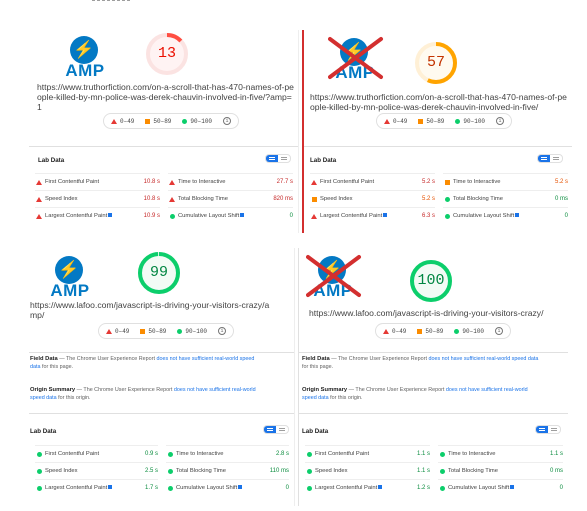 The image size is (587, 511). Describe the element at coordinates (230, 198) in the screenshot. I see `metric-row: Total Blocking Time 820 ms` at that location.